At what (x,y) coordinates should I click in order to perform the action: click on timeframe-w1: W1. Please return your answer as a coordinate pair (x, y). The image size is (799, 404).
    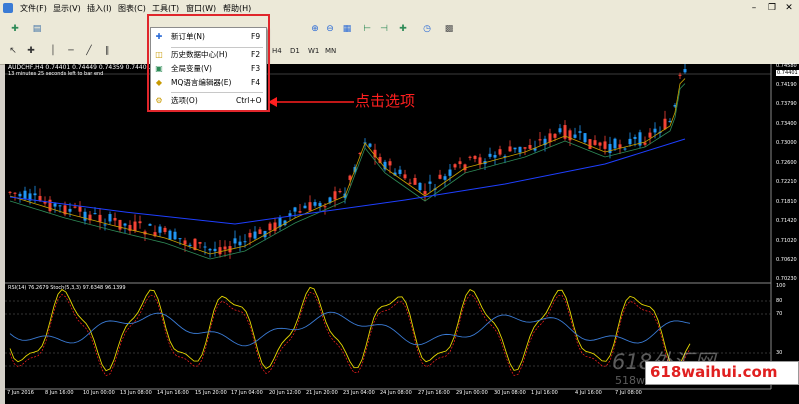
    Looking at the image, I should click on (313, 51).